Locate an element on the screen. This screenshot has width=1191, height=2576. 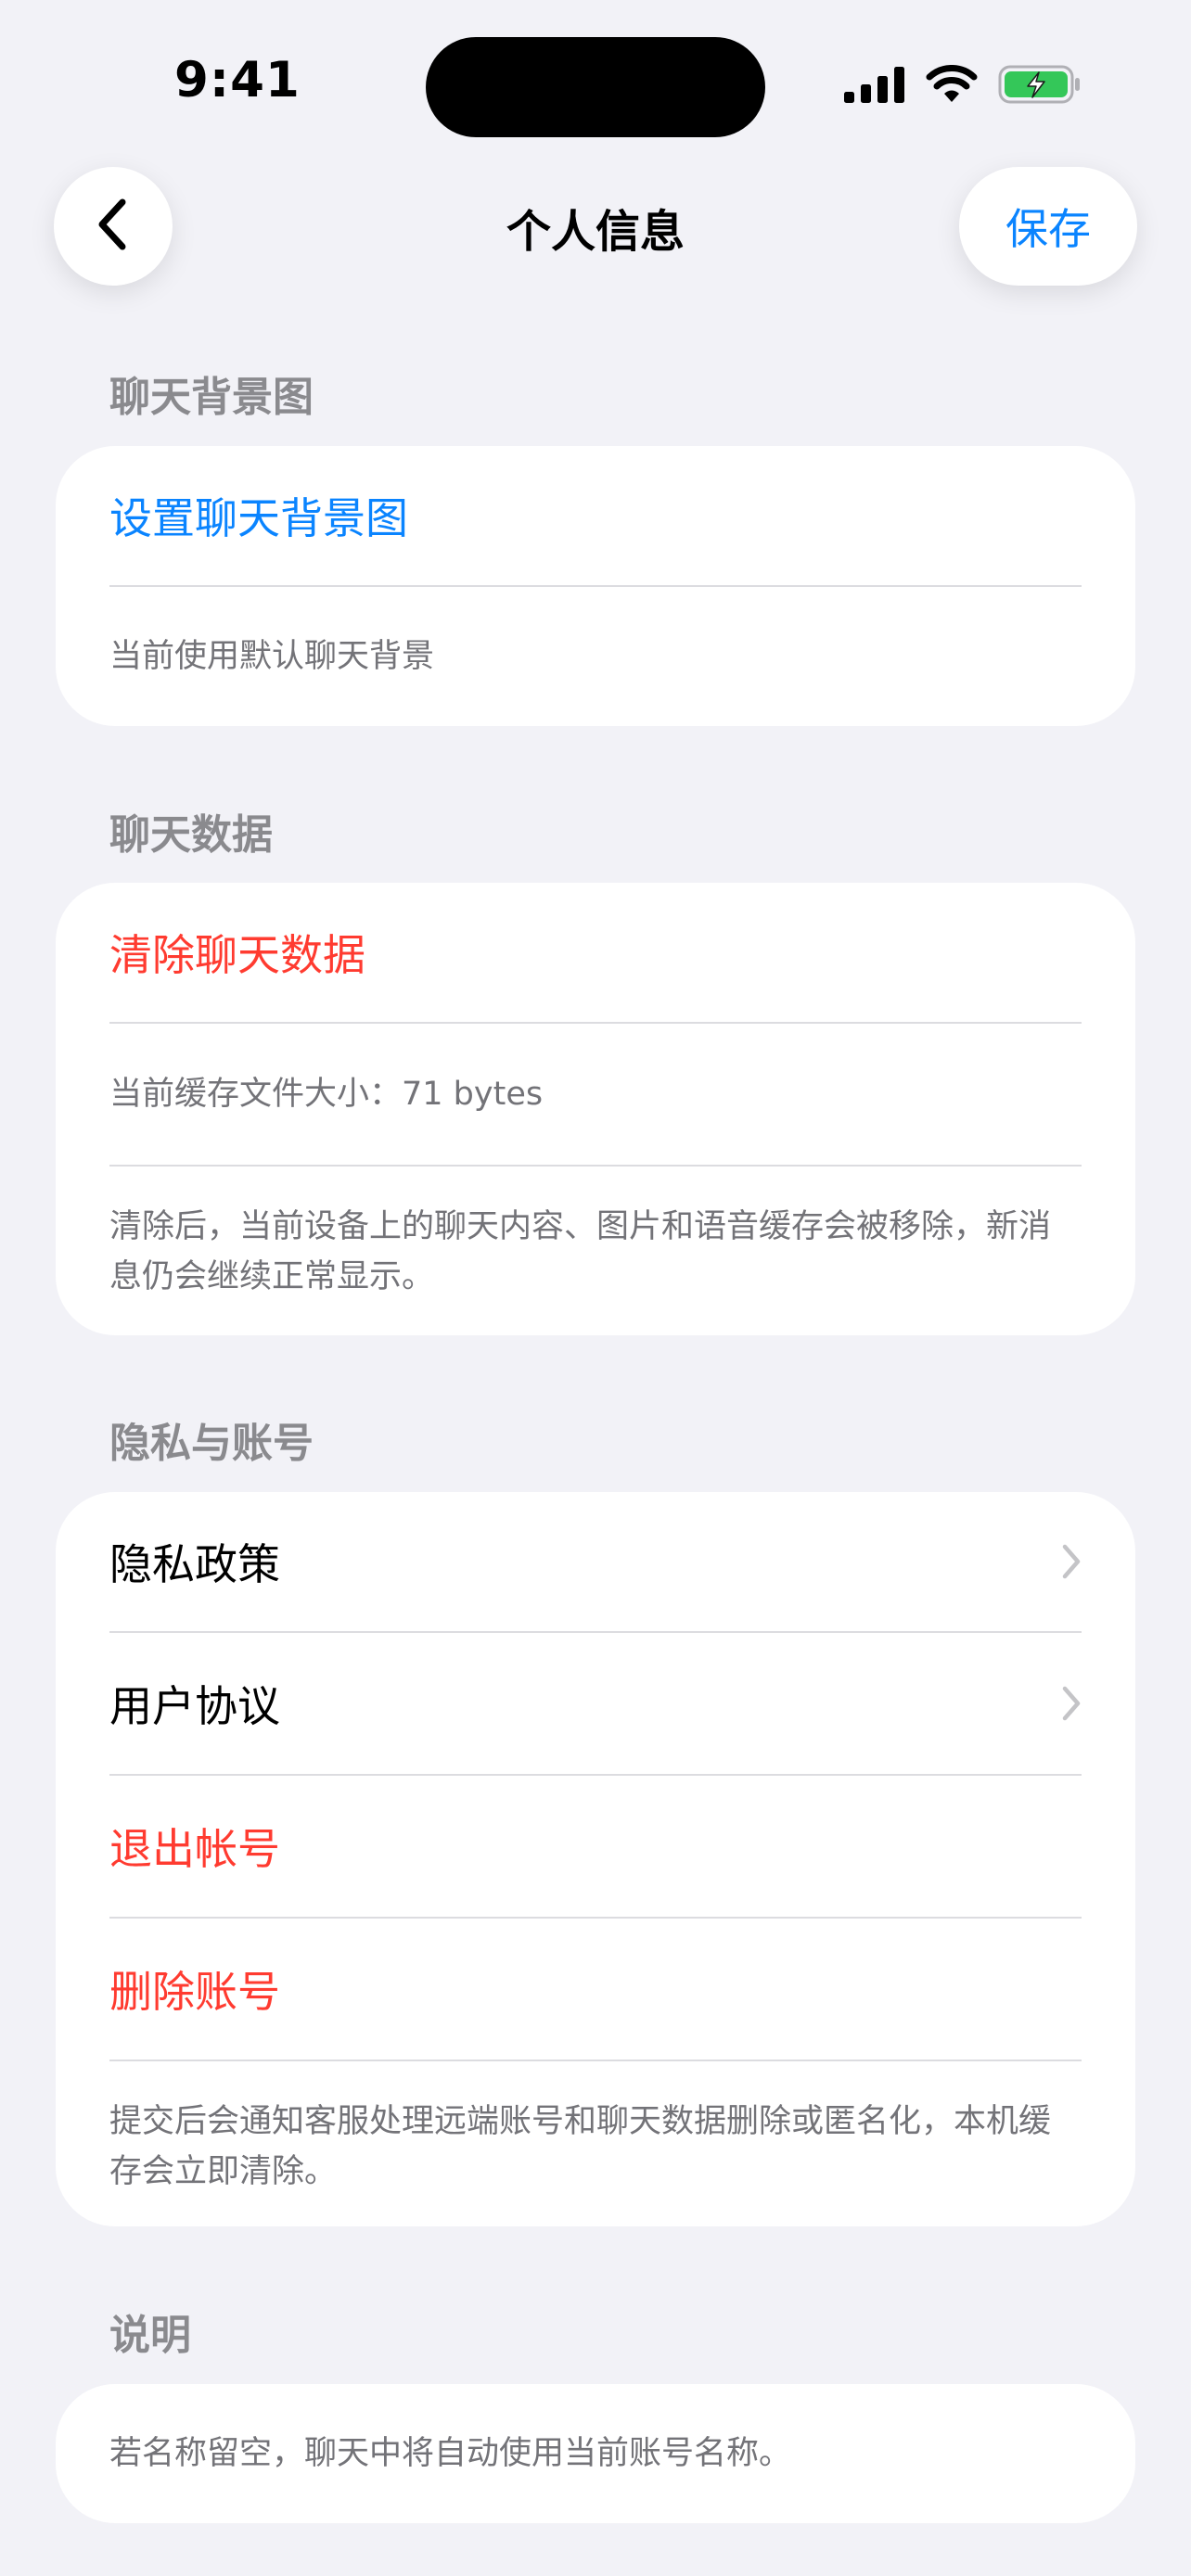
set-chat-background-label: 设置聊天背景图 is located at coordinates (258, 518).